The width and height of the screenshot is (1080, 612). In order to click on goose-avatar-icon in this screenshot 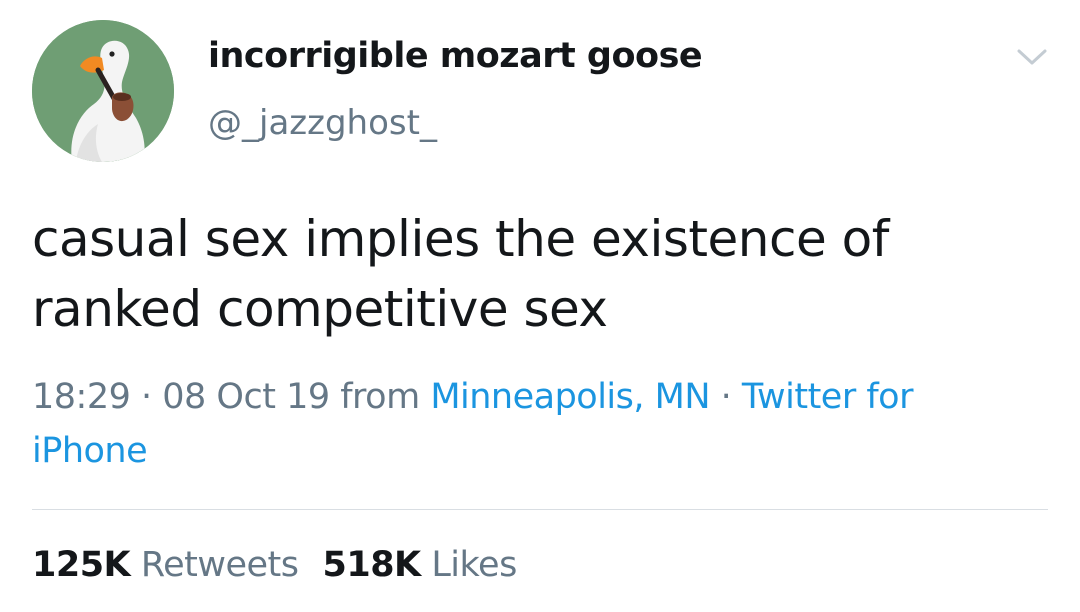, I will do `click(103, 91)`.